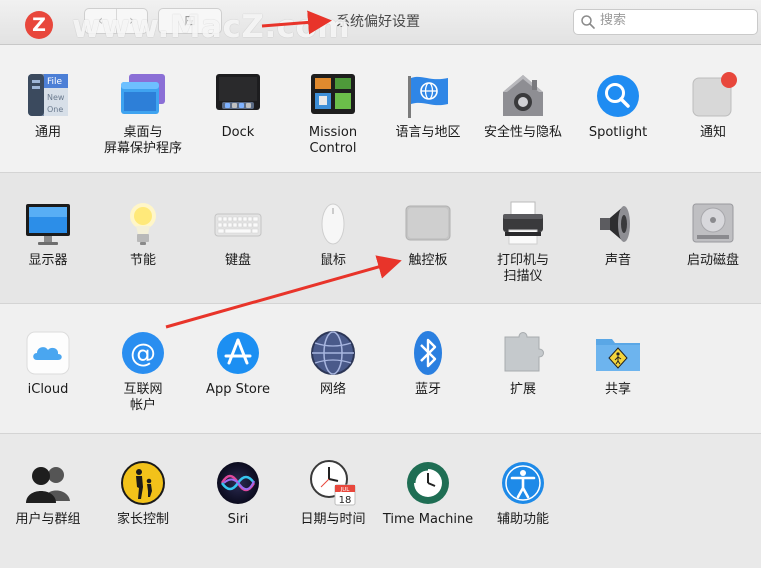 The image size is (761, 568). Describe the element at coordinates (428, 260) in the screenshot. I see `pref-label: 触控板` at that location.